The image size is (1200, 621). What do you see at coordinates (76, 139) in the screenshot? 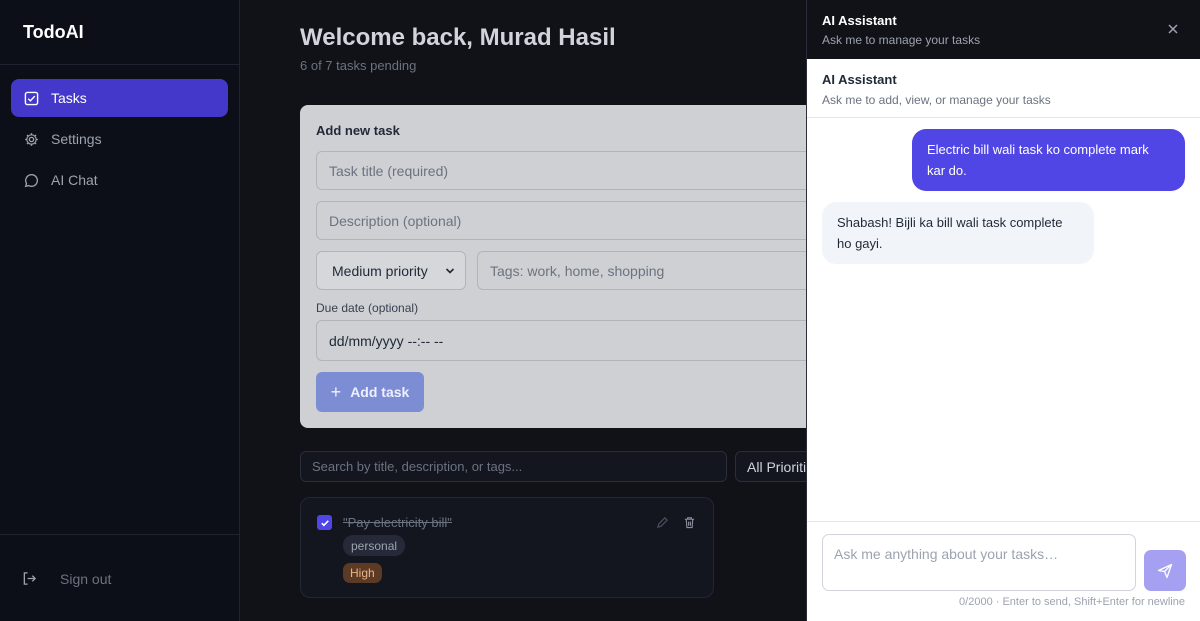
I see `sidebar-item-label: Settings` at bounding box center [76, 139].